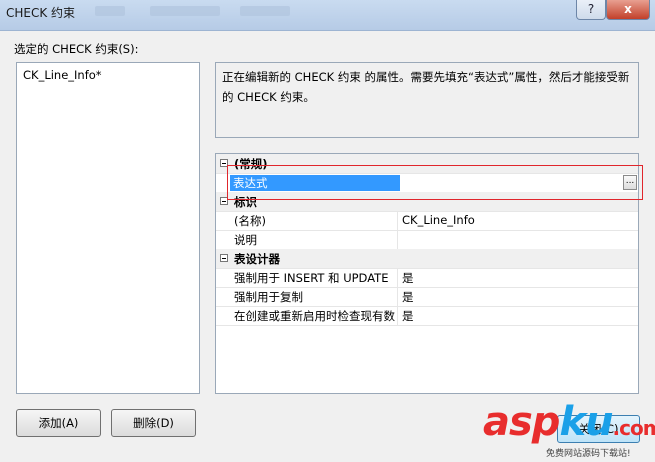 The width and height of the screenshot is (655, 462). I want to click on property-name: 说明, so click(245, 240).